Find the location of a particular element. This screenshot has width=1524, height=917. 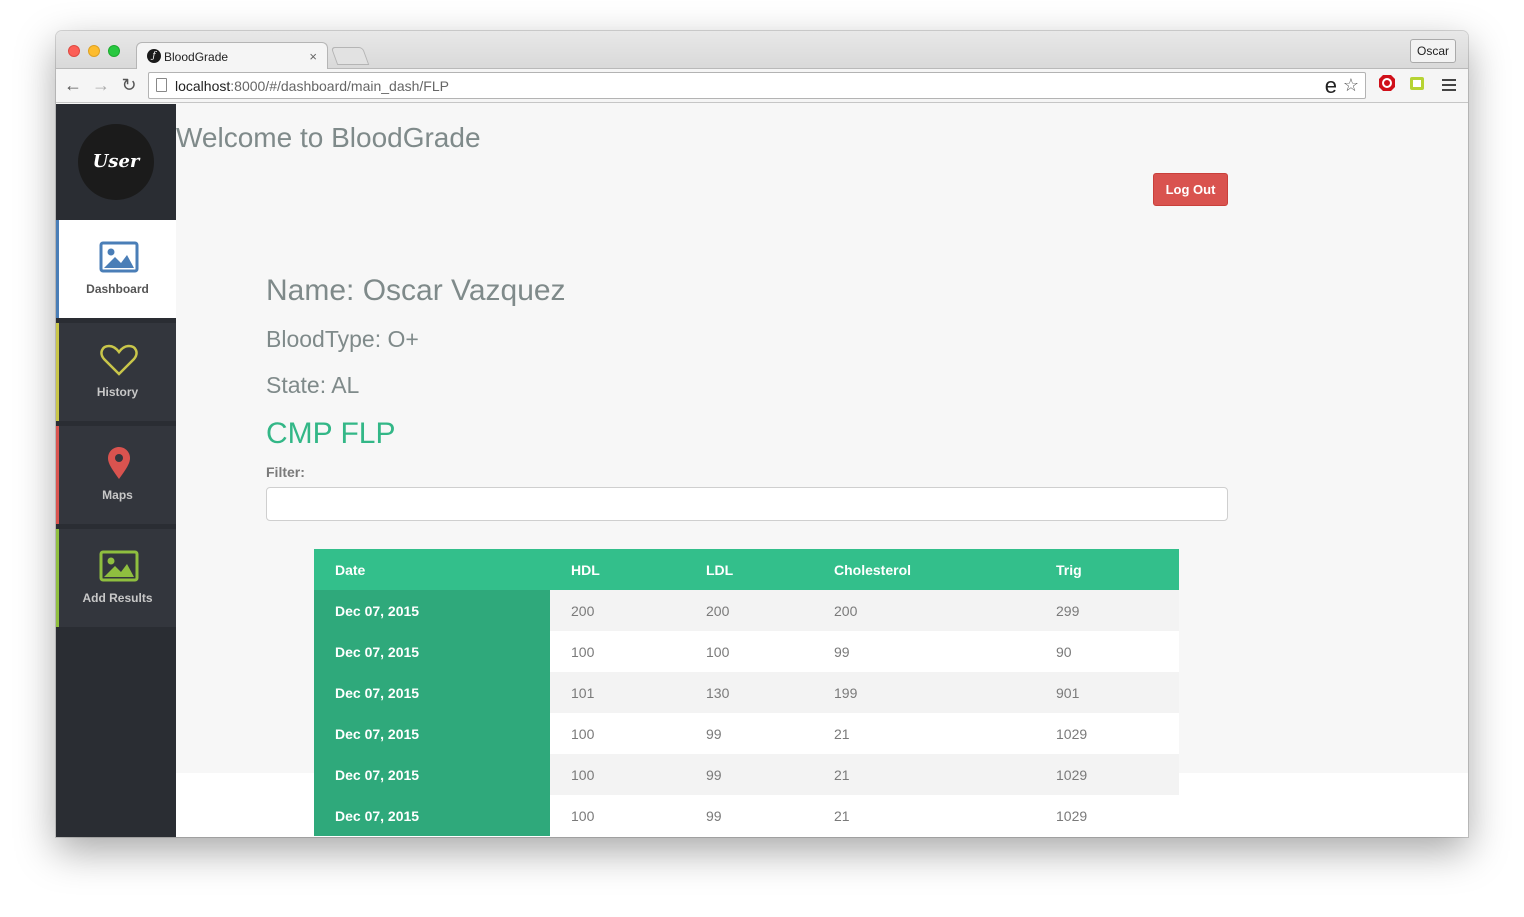

adblock-icon is located at coordinates (1387, 83).